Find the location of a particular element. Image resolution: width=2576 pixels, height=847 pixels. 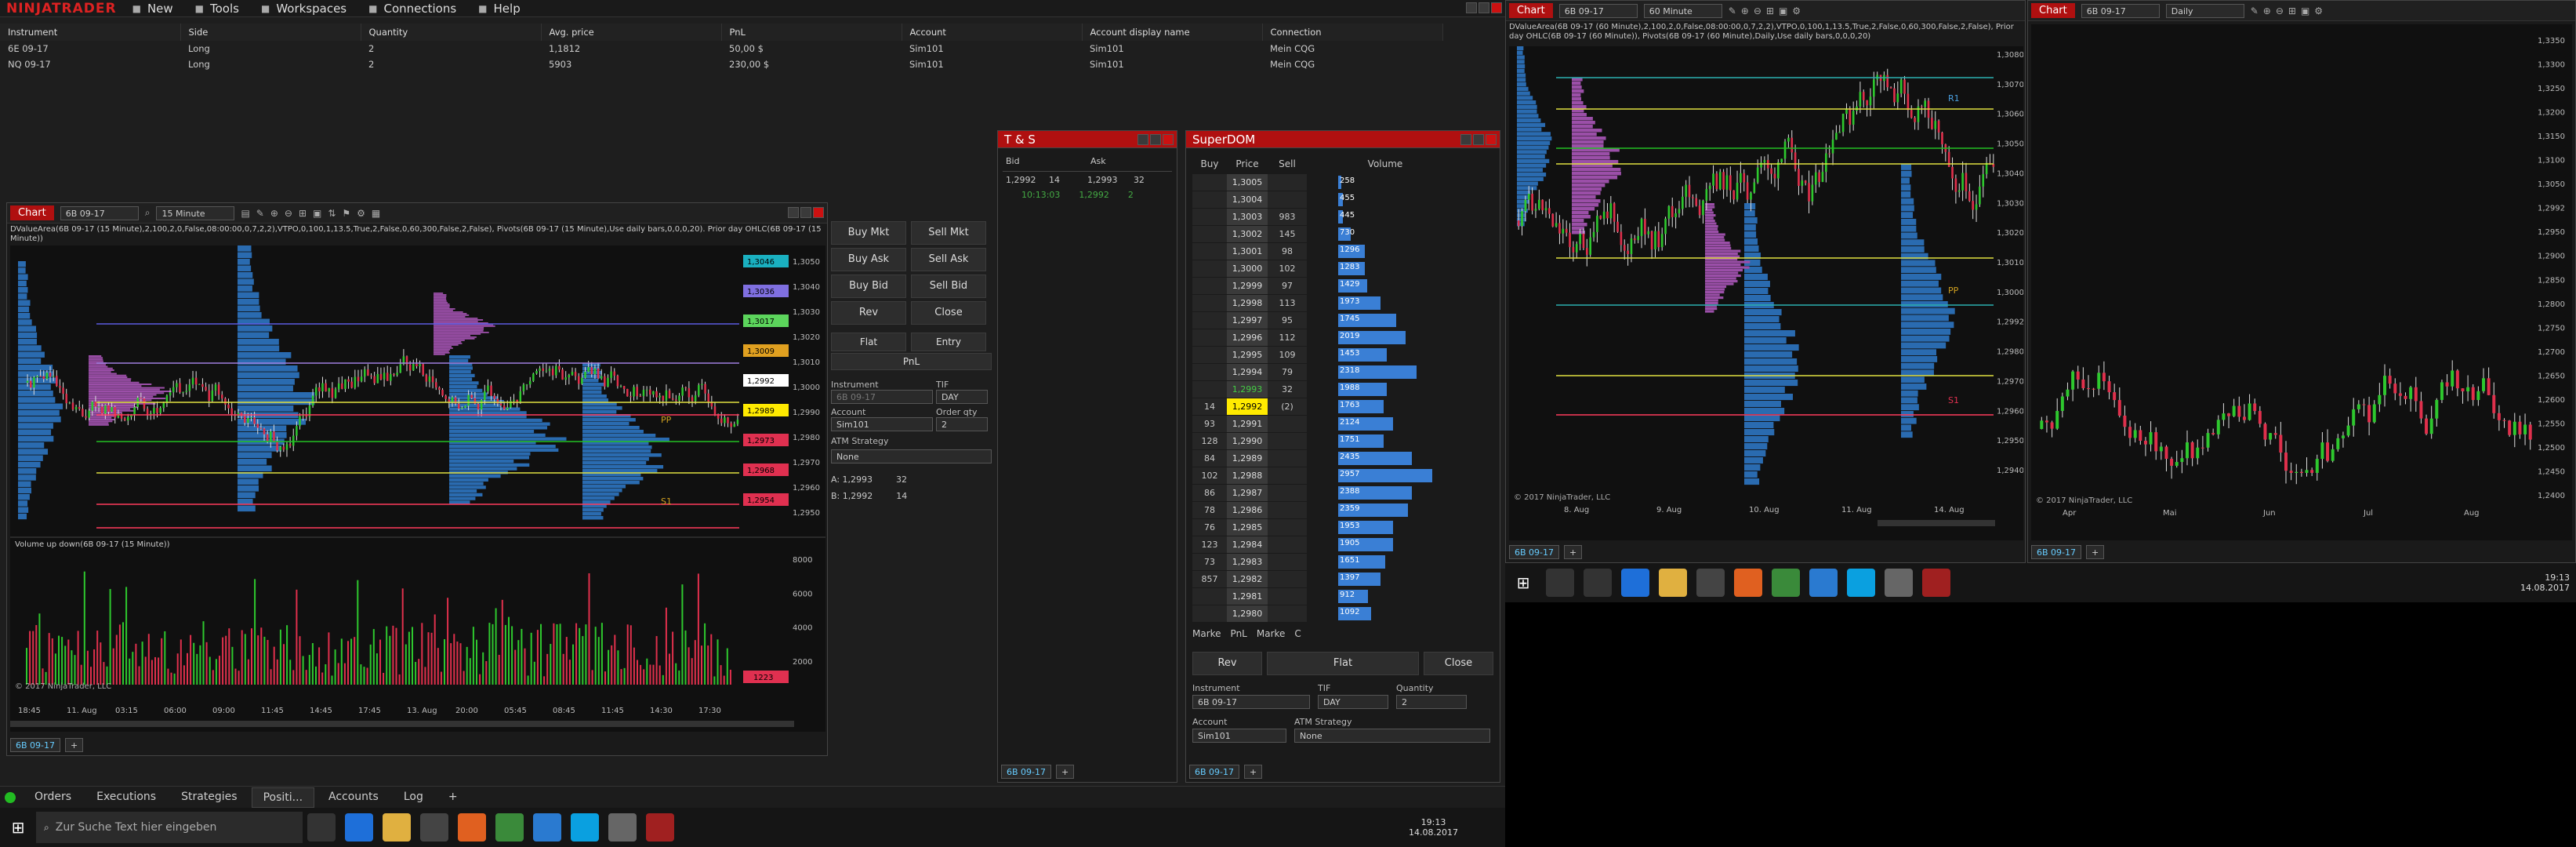

menu-tools: ■ Tools is located at coordinates (217, 9).